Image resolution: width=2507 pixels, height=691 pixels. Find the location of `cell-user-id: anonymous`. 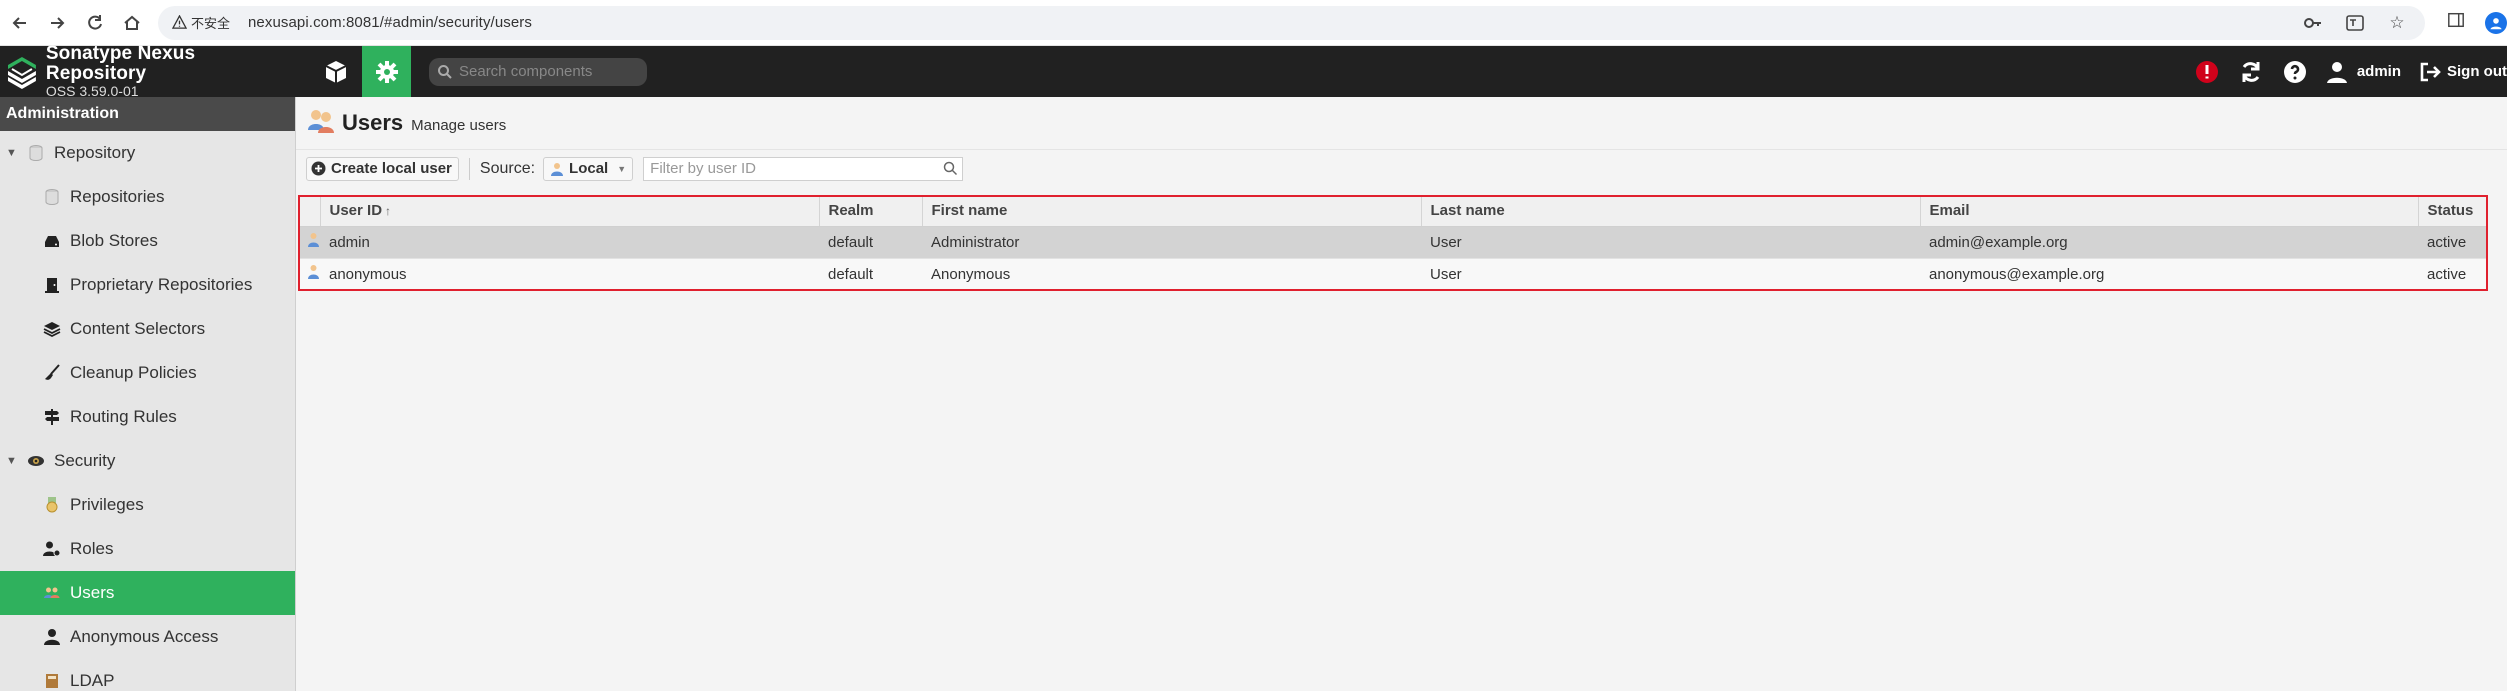

cell-user-id: anonymous is located at coordinates (569, 274).